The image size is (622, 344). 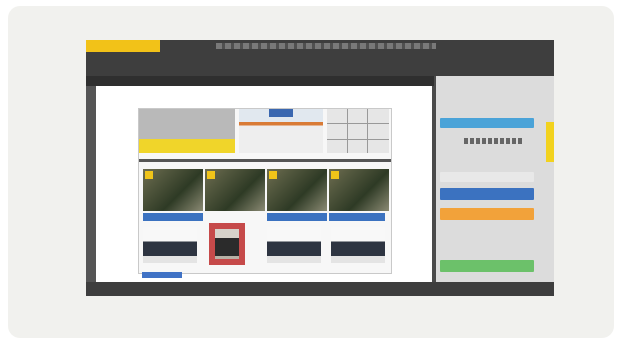 I want to click on header-photo, so click(x=281, y=131).